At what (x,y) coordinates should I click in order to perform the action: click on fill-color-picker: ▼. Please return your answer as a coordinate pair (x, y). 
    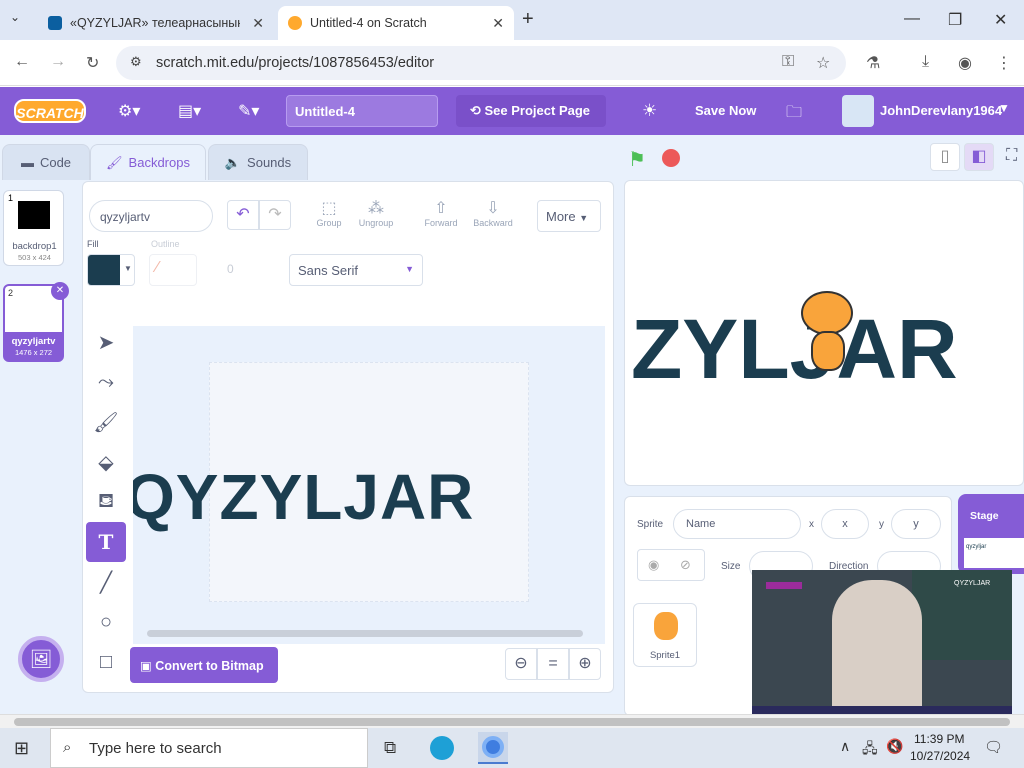
    Looking at the image, I should click on (111, 270).